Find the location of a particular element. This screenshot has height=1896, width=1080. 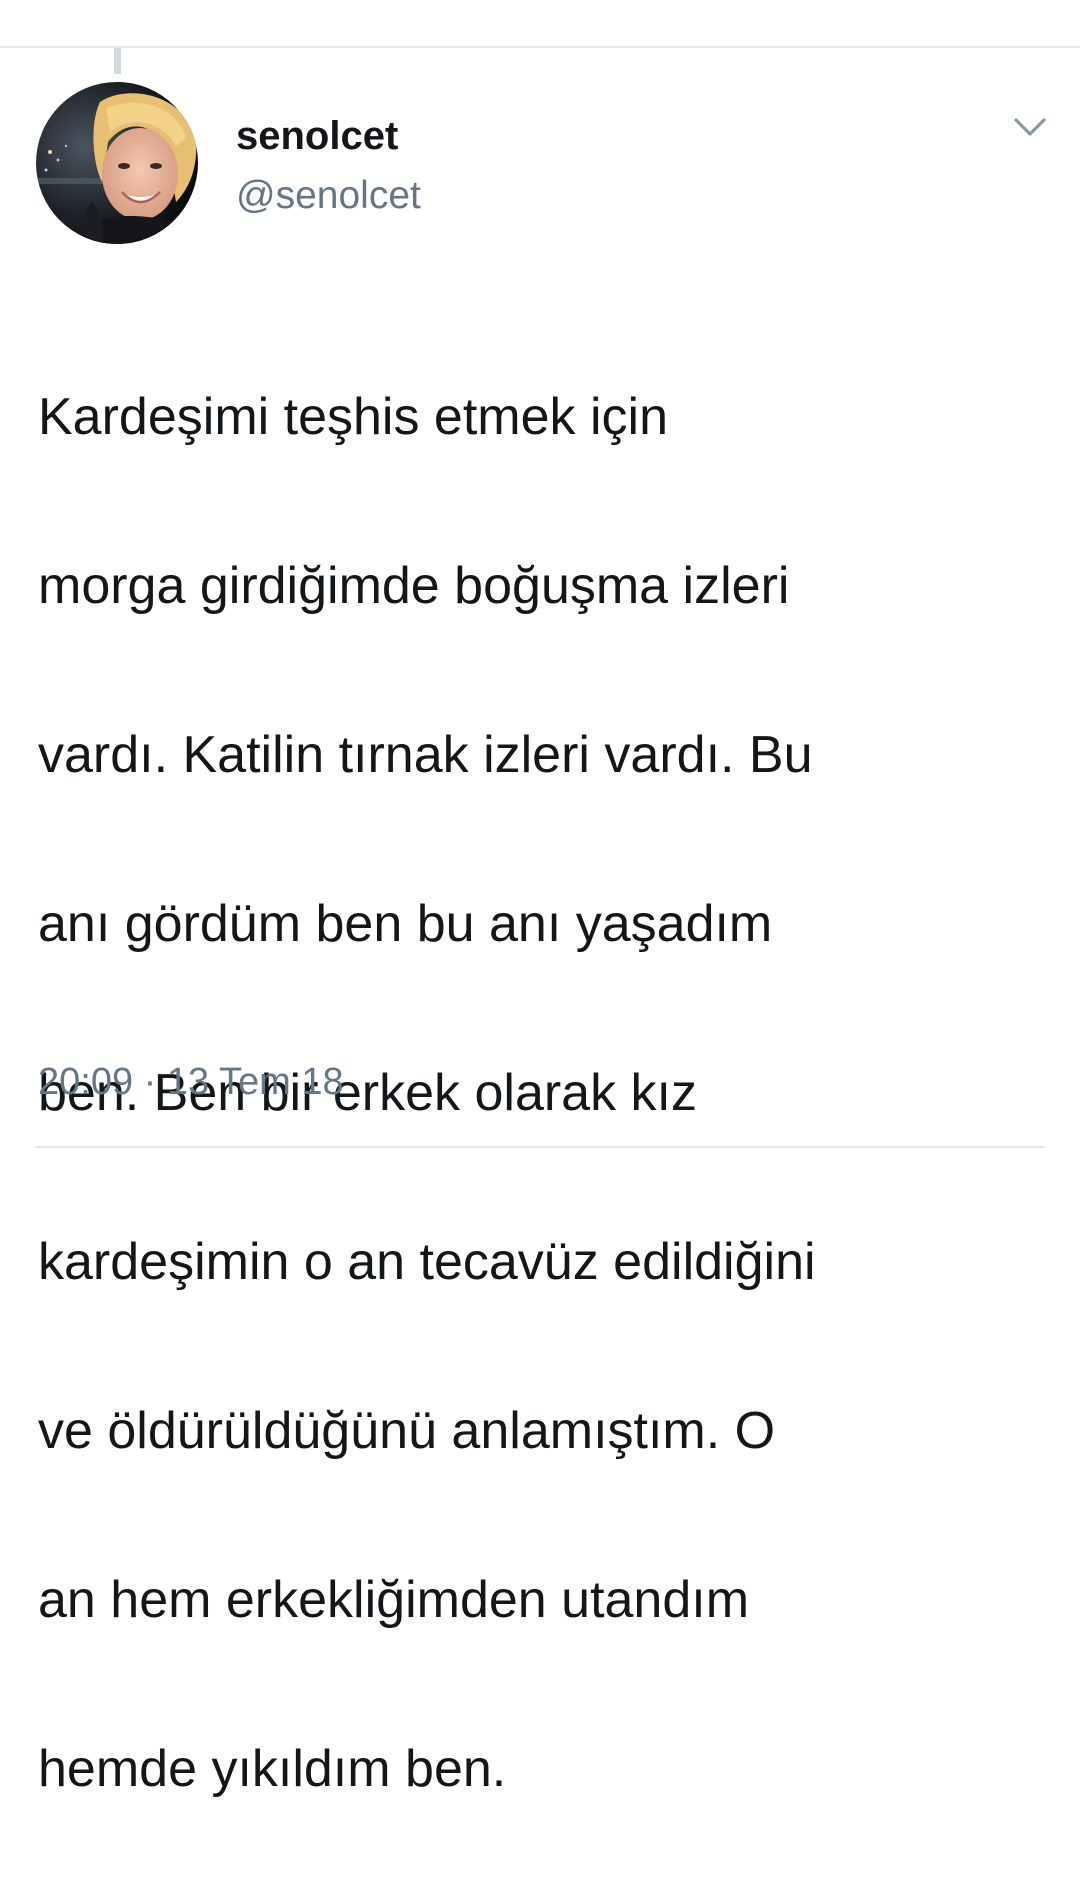

tweet-text-line: hemde yıkıldım ben. is located at coordinates (272, 1768).